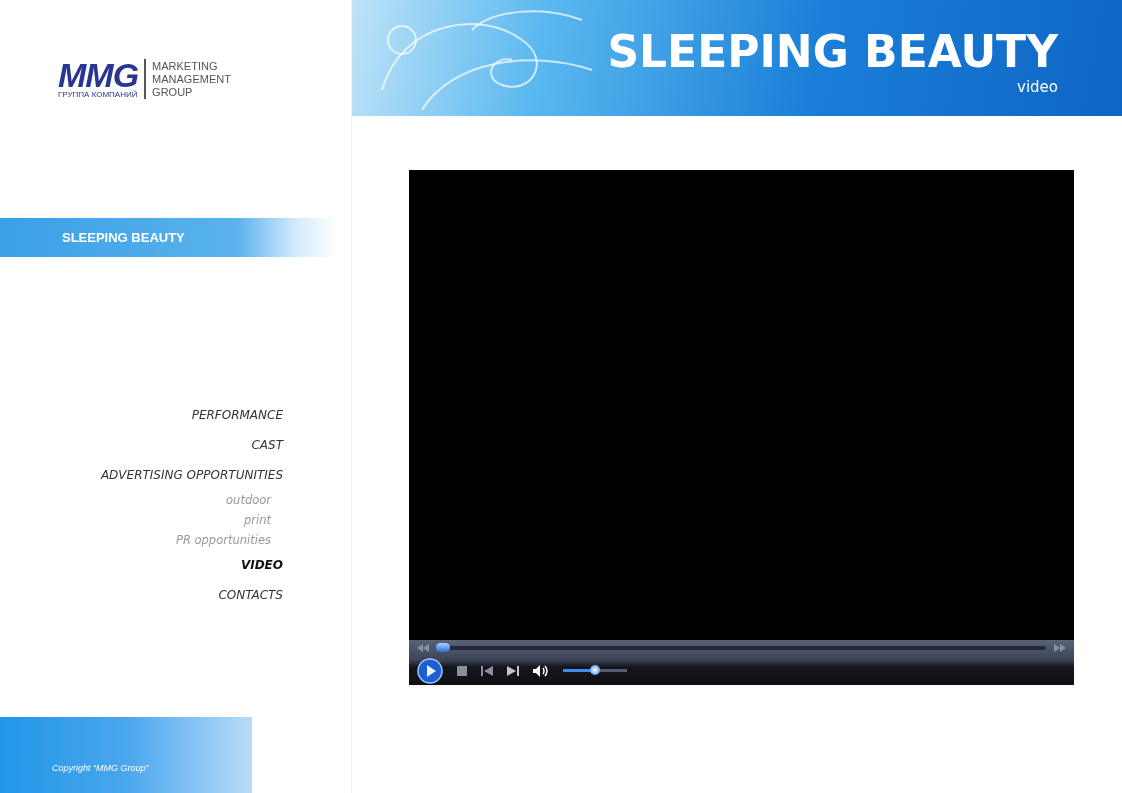 This screenshot has width=1122, height=793. I want to click on previous-icon, so click(487, 670).